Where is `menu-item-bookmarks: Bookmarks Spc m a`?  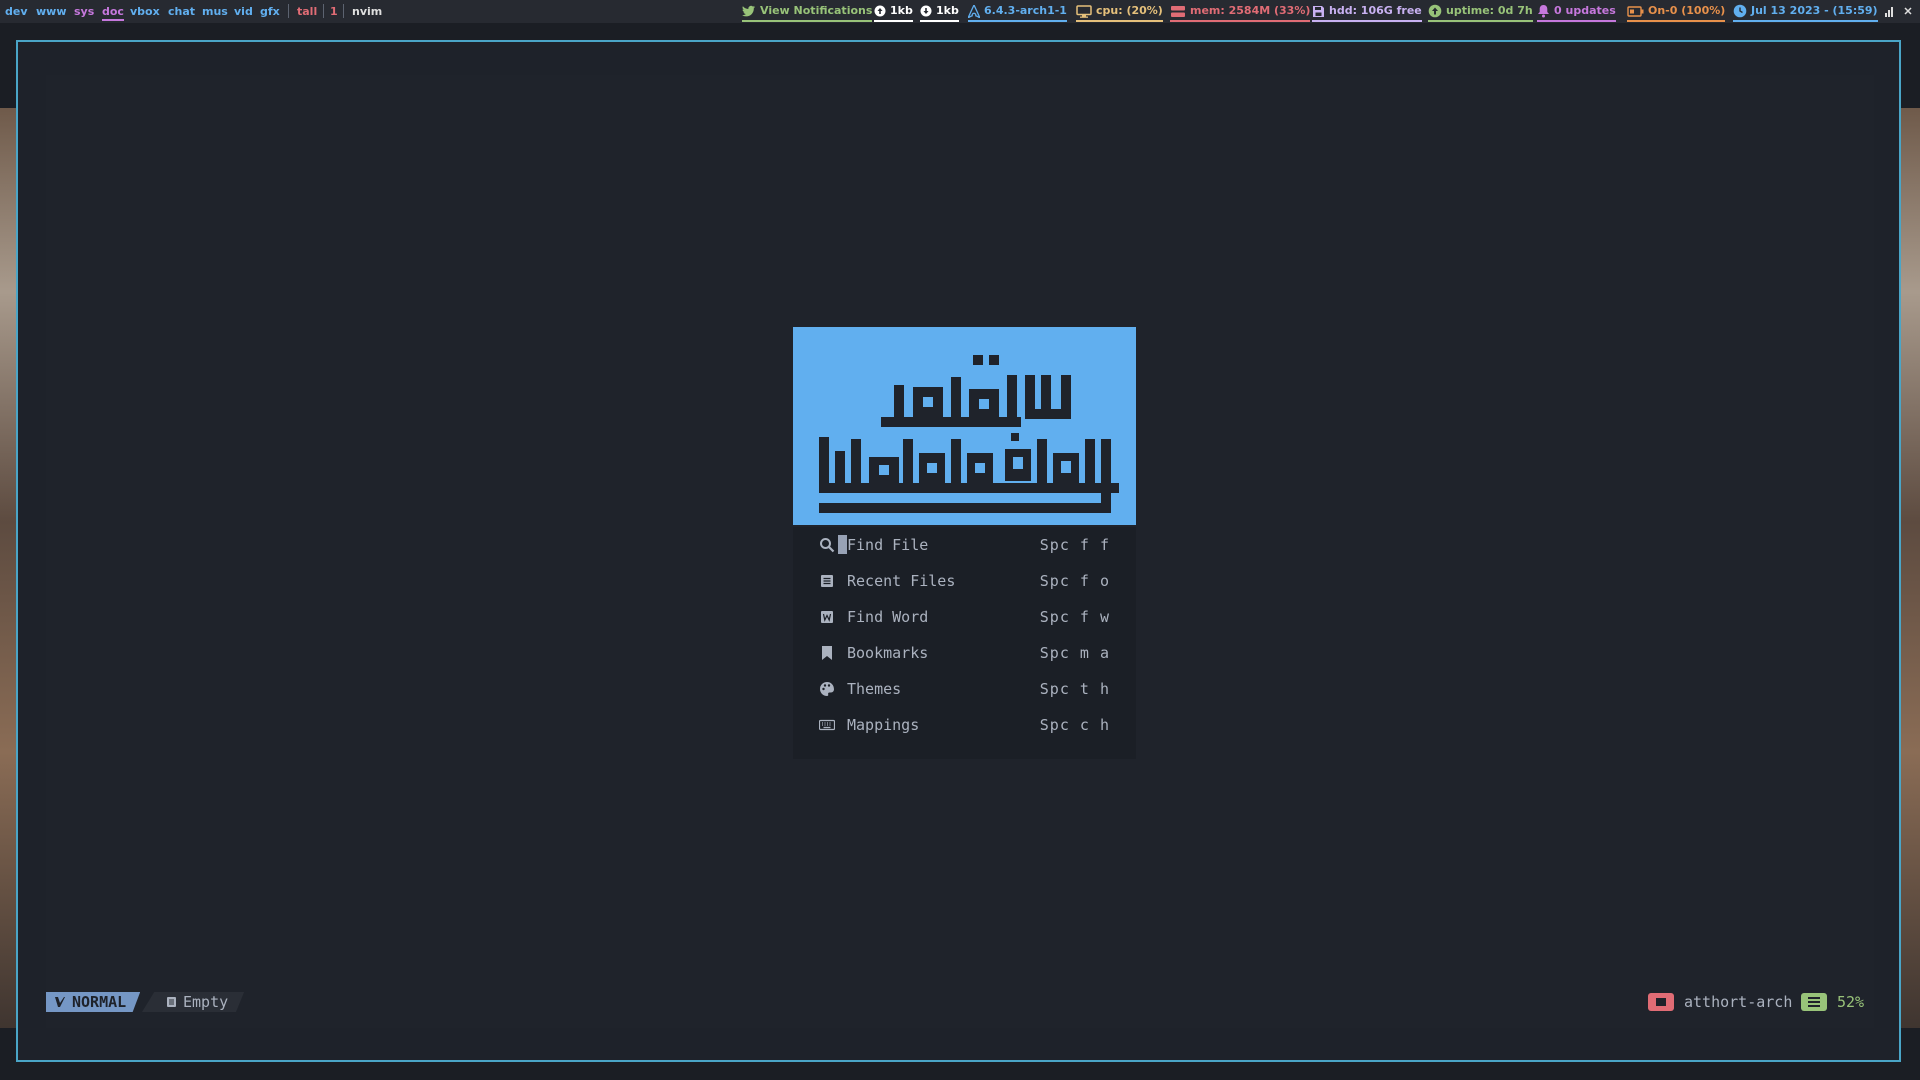 menu-item-bookmarks: Bookmarks Spc m a is located at coordinates (964, 653).